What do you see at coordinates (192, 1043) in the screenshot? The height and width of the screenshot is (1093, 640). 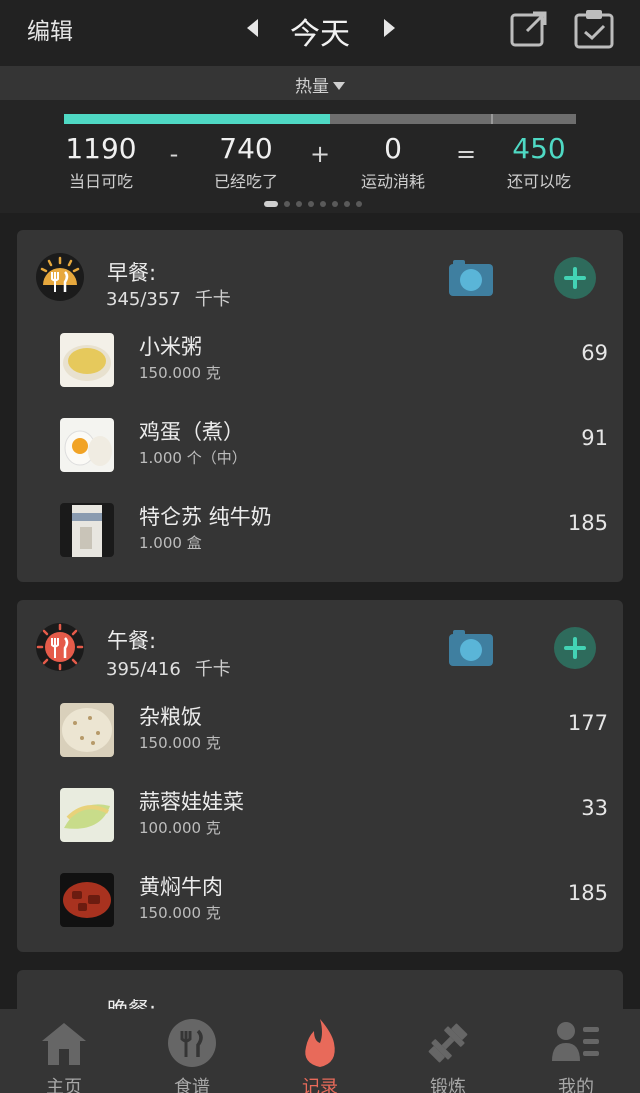 I see `recipe-icon` at bounding box center [192, 1043].